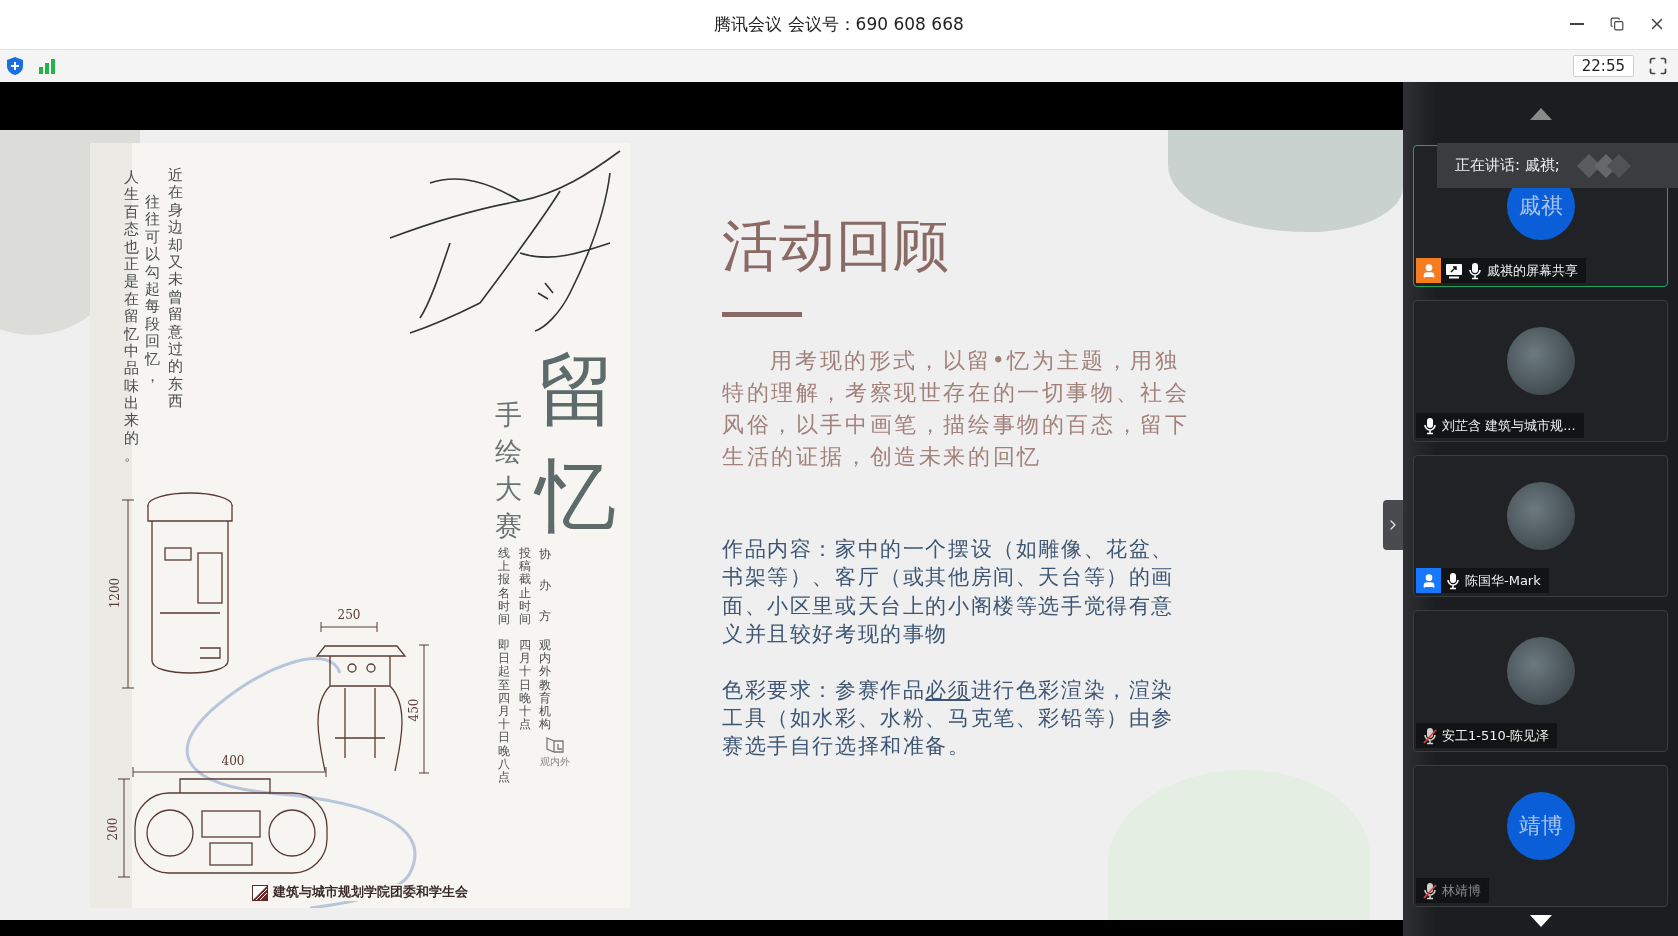 The height and width of the screenshot is (936, 1678). I want to click on restore-icon, so click(1617, 24).